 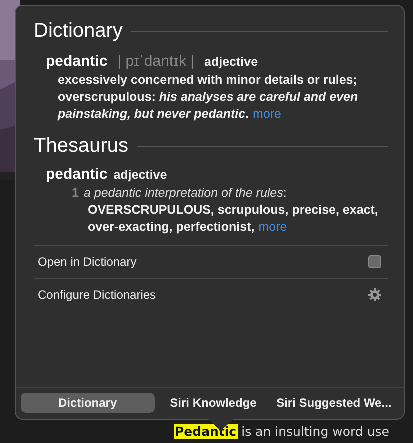 What do you see at coordinates (156, 61) in the screenshot?
I see `pronunciation: | pɪˈdantɪk |` at bounding box center [156, 61].